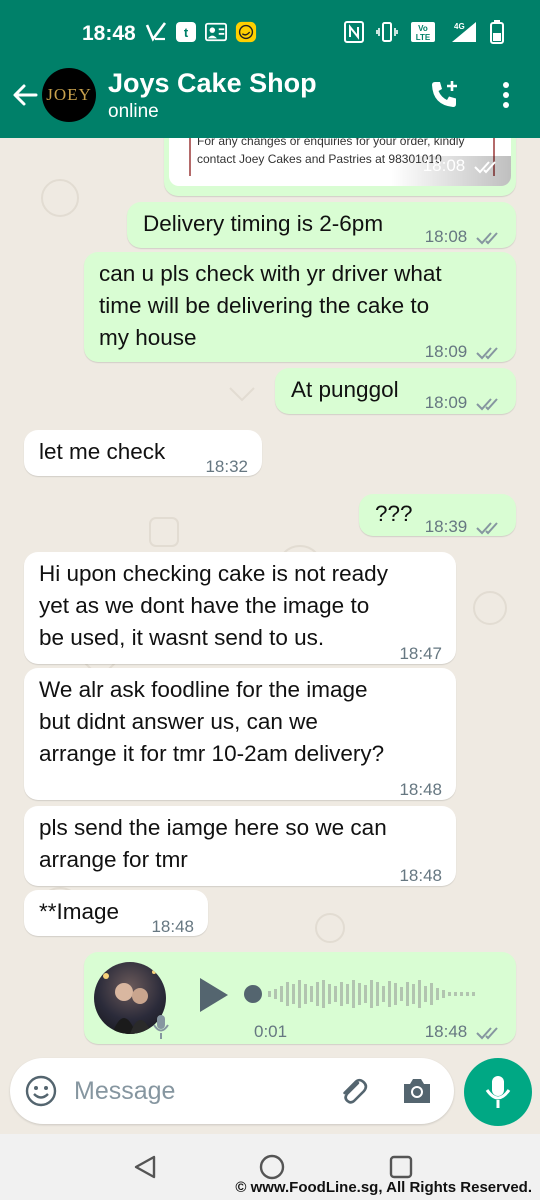  Describe the element at coordinates (417, 1093) in the screenshot. I see `camera-icon` at that location.